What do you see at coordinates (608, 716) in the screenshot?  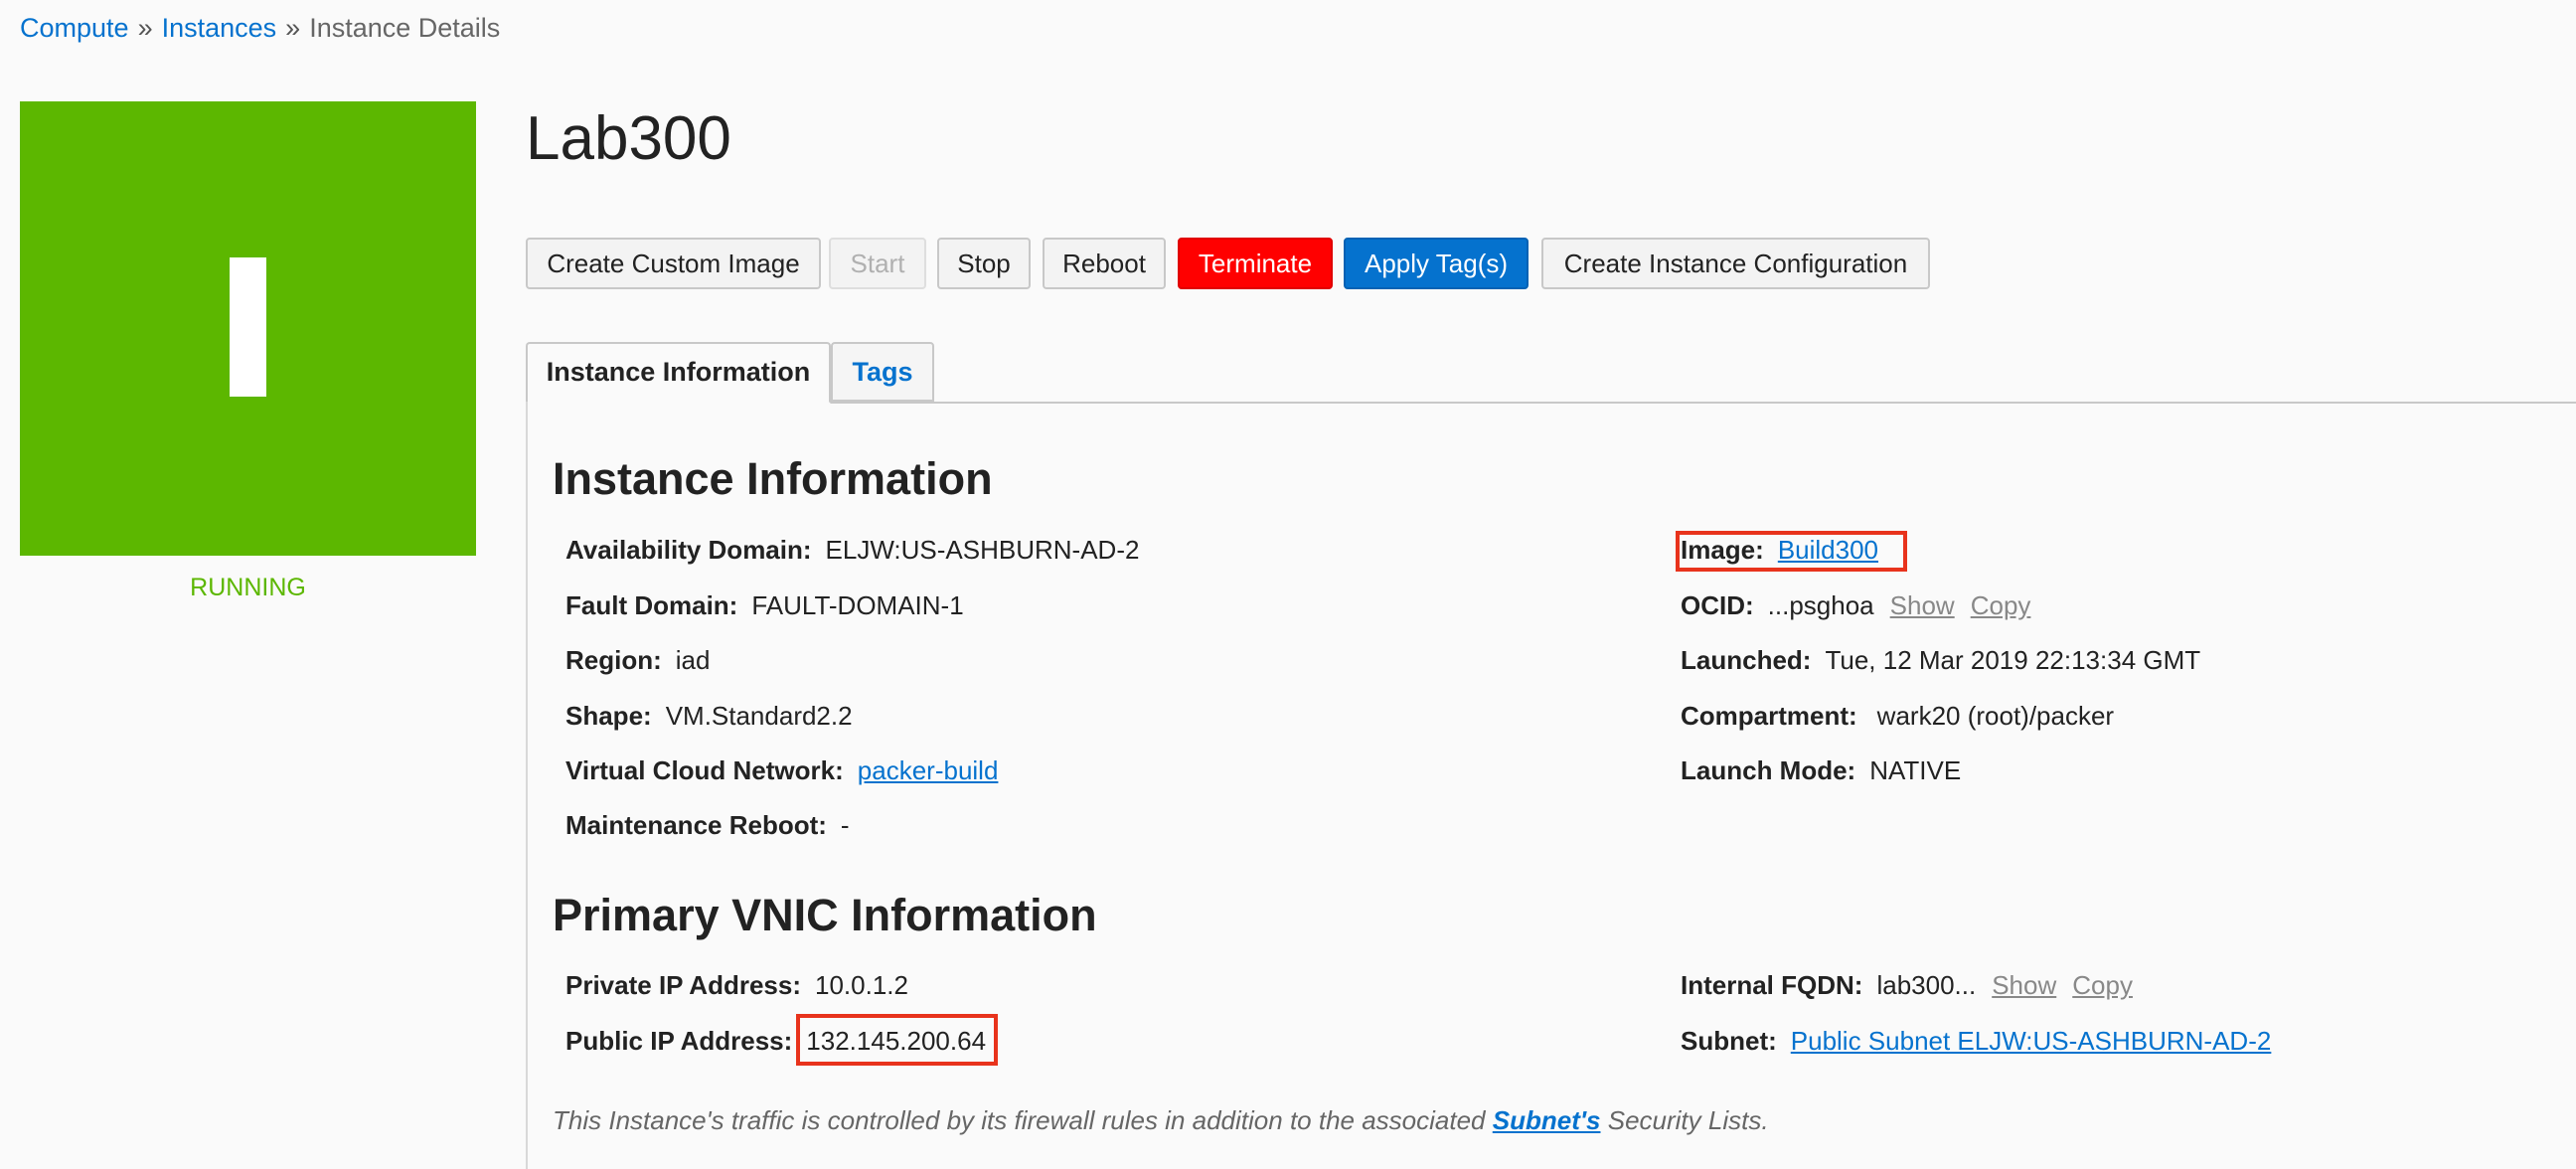 I see `field-label: Shape:` at bounding box center [608, 716].